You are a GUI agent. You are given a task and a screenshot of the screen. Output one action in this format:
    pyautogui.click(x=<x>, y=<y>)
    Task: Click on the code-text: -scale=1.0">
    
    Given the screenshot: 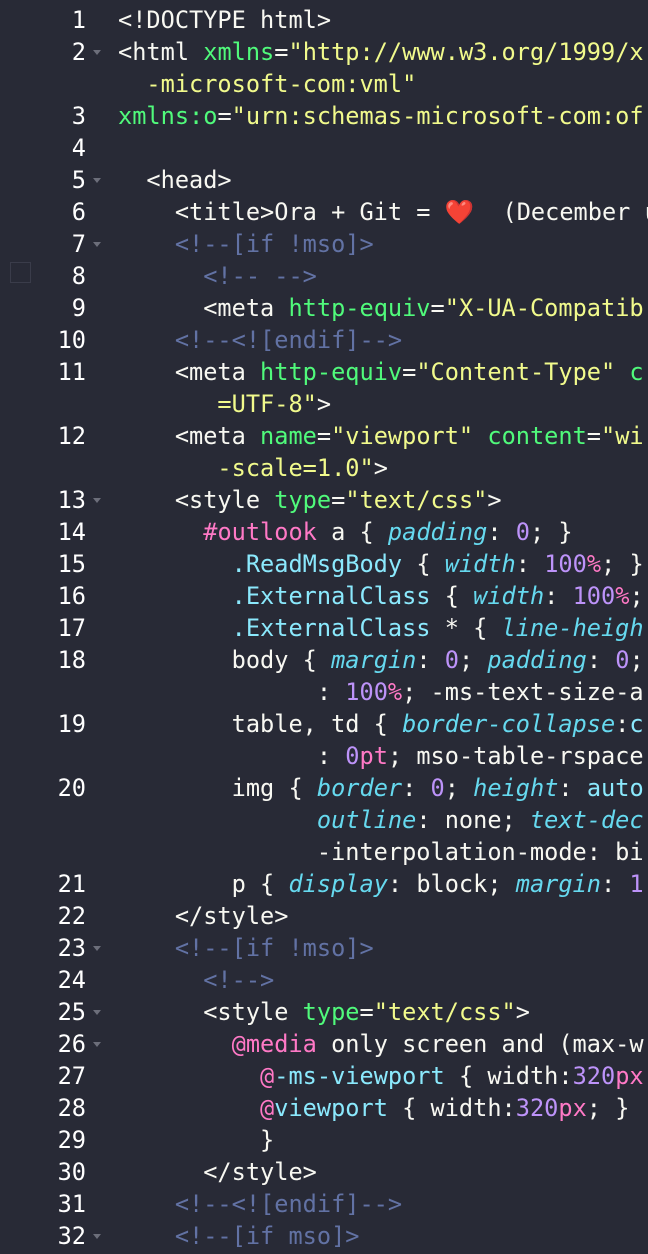 What is the action you would take?
    pyautogui.click(x=383, y=468)
    